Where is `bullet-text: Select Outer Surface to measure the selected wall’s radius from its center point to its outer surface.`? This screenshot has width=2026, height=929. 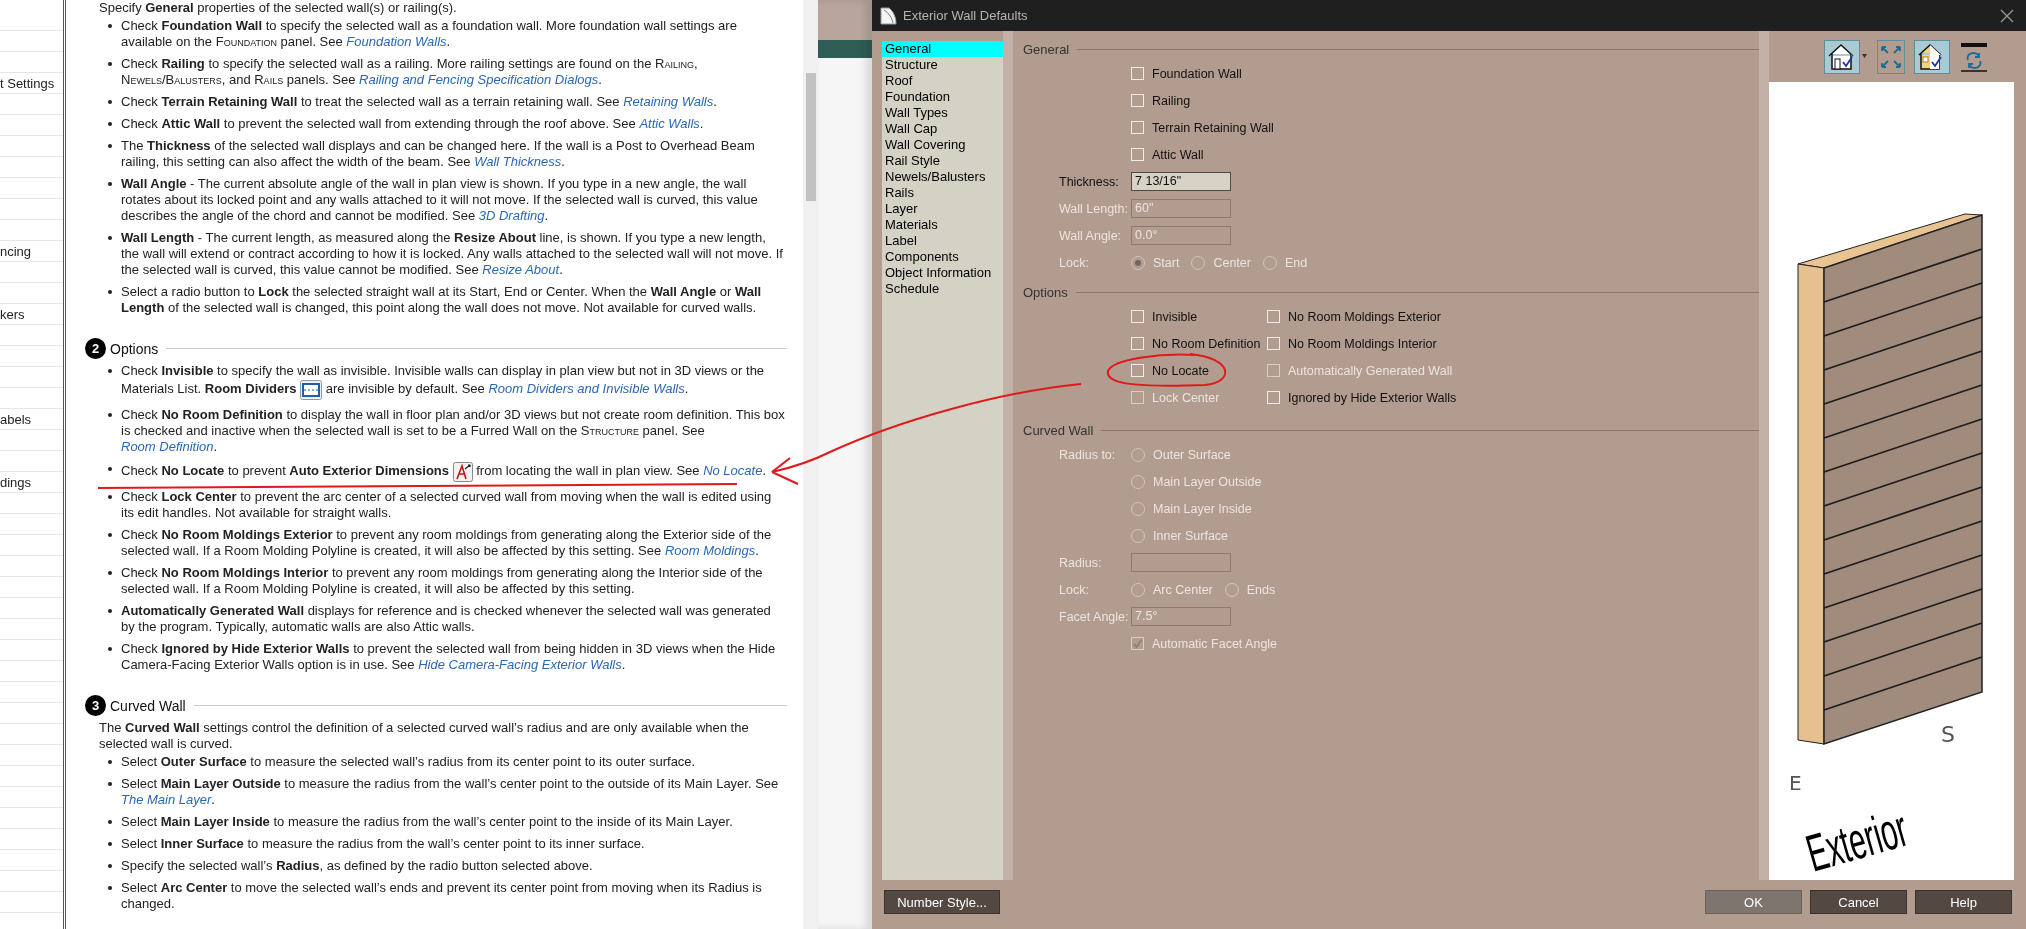 bullet-text: Select Outer Surface to measure the selected wall’s radius from its center point to its outer surface. is located at coordinates (409, 762).